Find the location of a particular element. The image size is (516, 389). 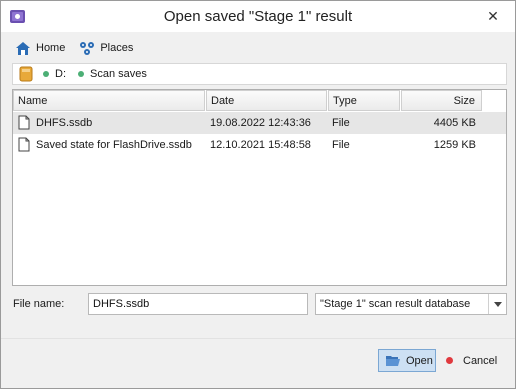

file-size: 4405 KB is located at coordinates (454, 123).